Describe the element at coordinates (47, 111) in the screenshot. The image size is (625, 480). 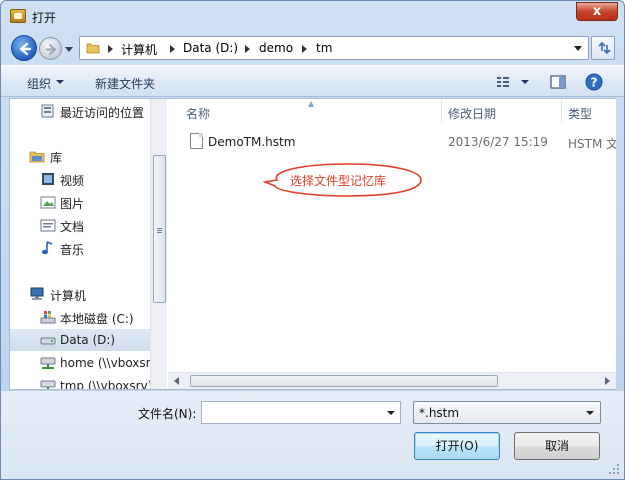
I see `recent-places-icon` at that location.